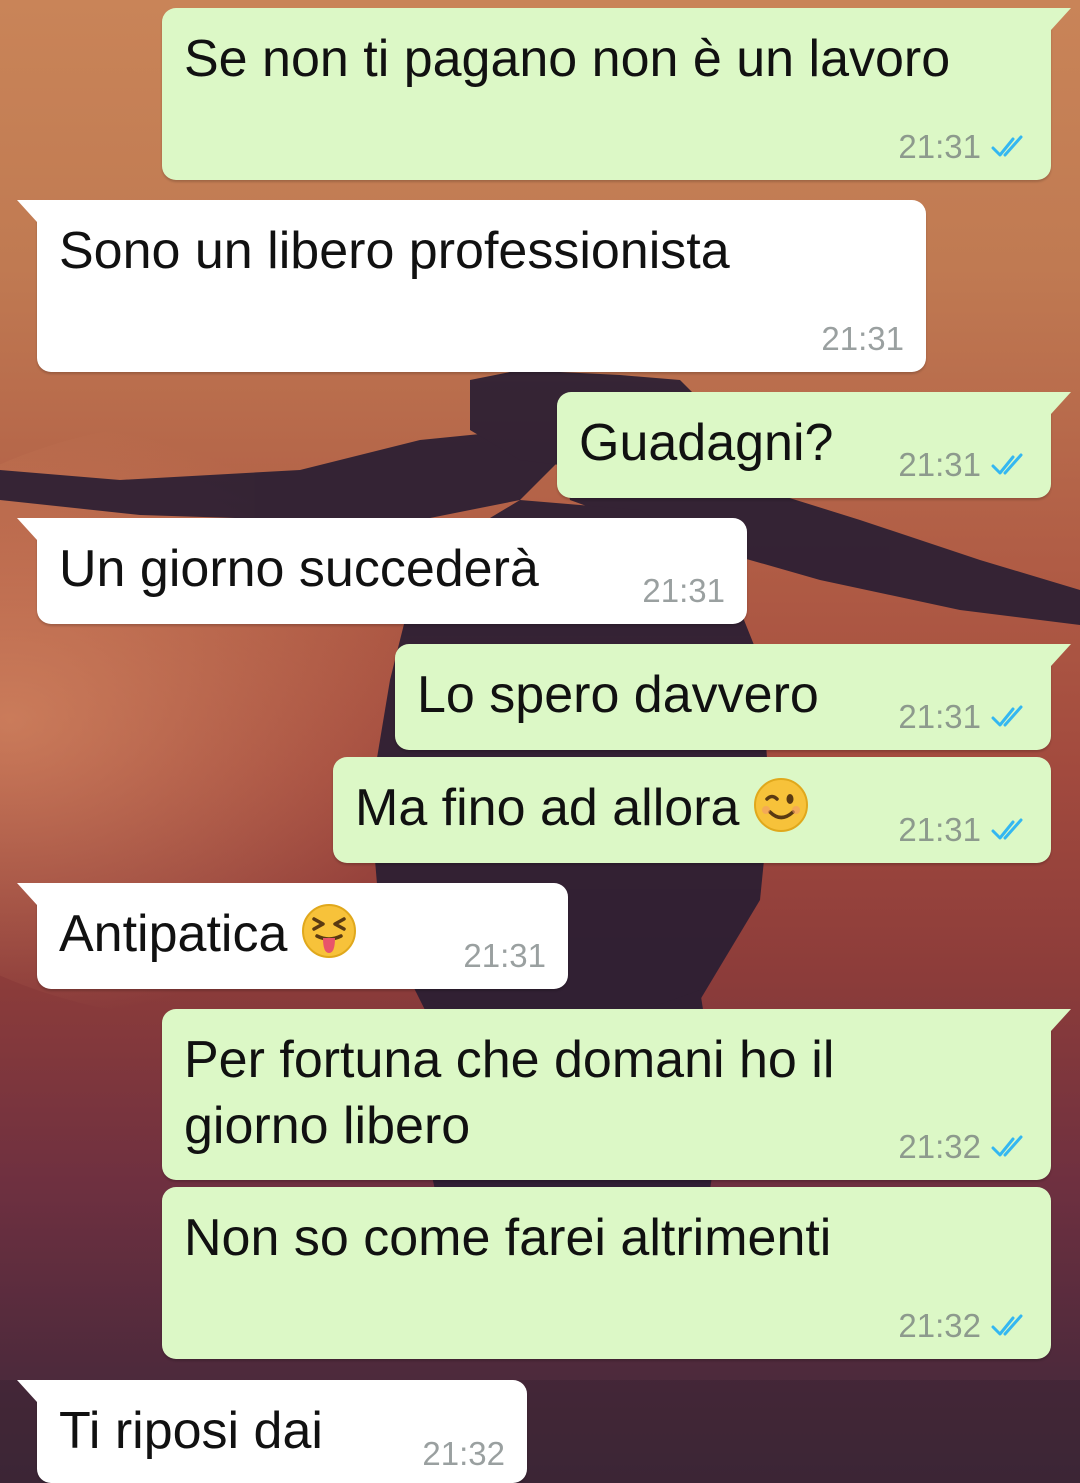  I want to click on message-text: Guadagni?, so click(706, 443).